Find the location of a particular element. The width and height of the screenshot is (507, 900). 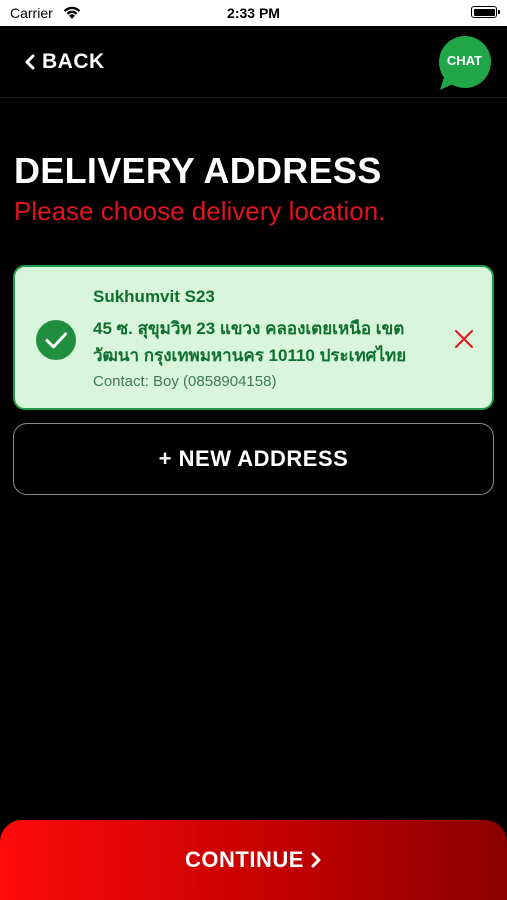

address-contact: Contact: Boy (0858904158) is located at coordinates (185, 381).